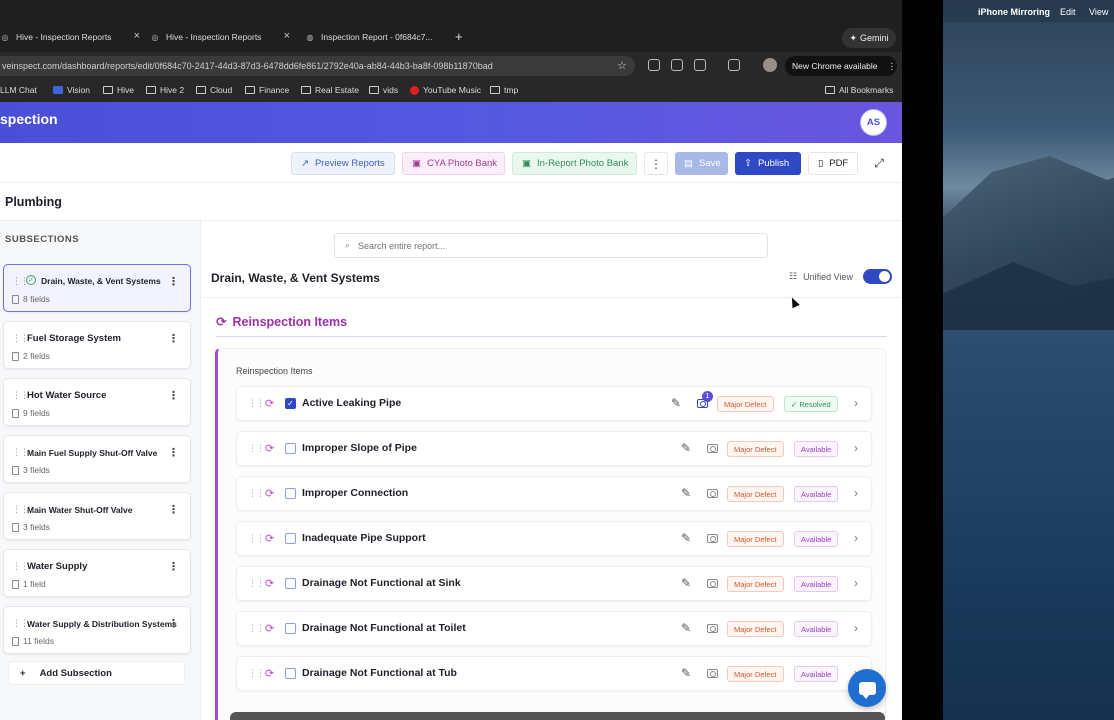 The height and width of the screenshot is (720, 1114). I want to click on menu-app-name: iPhone Mirroring, so click(1014, 12).